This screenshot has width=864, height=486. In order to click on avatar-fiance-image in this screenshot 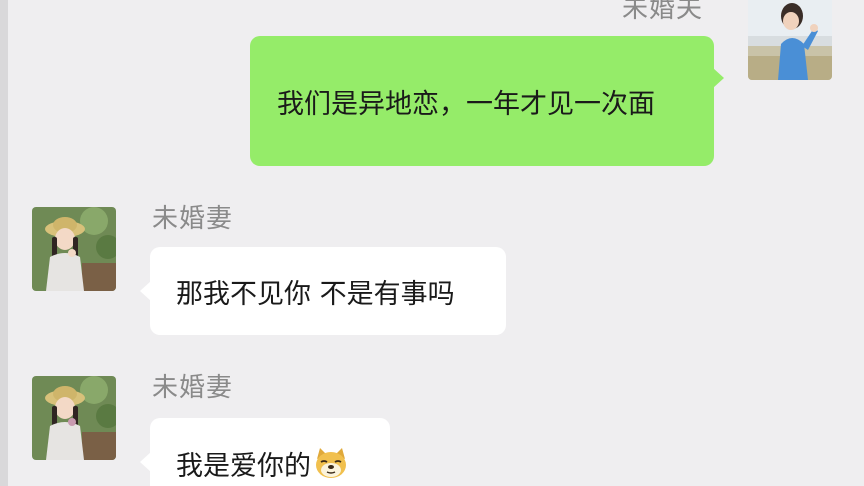, I will do `click(790, 40)`.